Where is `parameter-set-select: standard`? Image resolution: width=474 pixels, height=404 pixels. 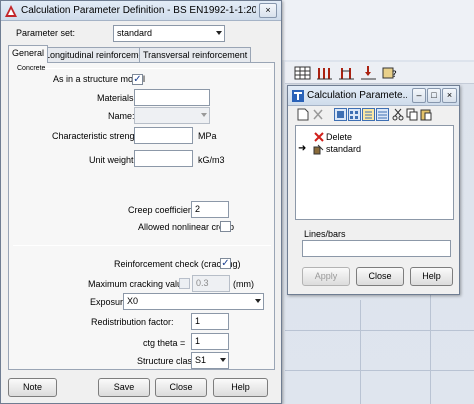
parameter-set-select: standard is located at coordinates (169, 33).